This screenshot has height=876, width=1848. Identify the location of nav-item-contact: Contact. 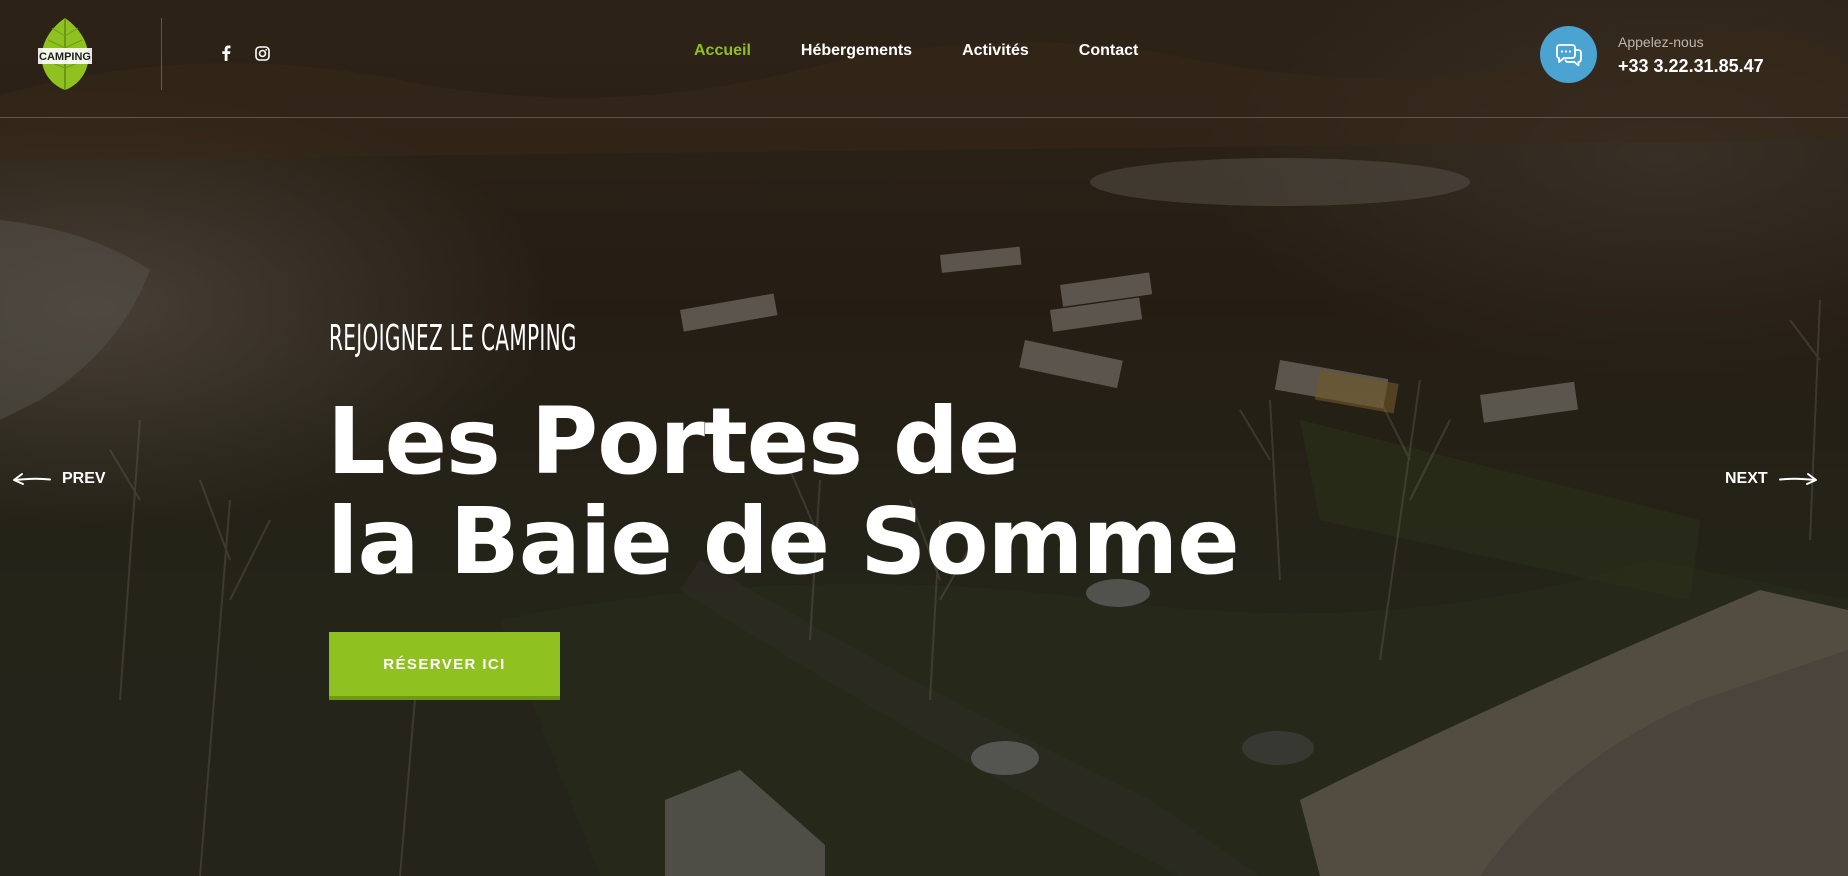
(1109, 51).